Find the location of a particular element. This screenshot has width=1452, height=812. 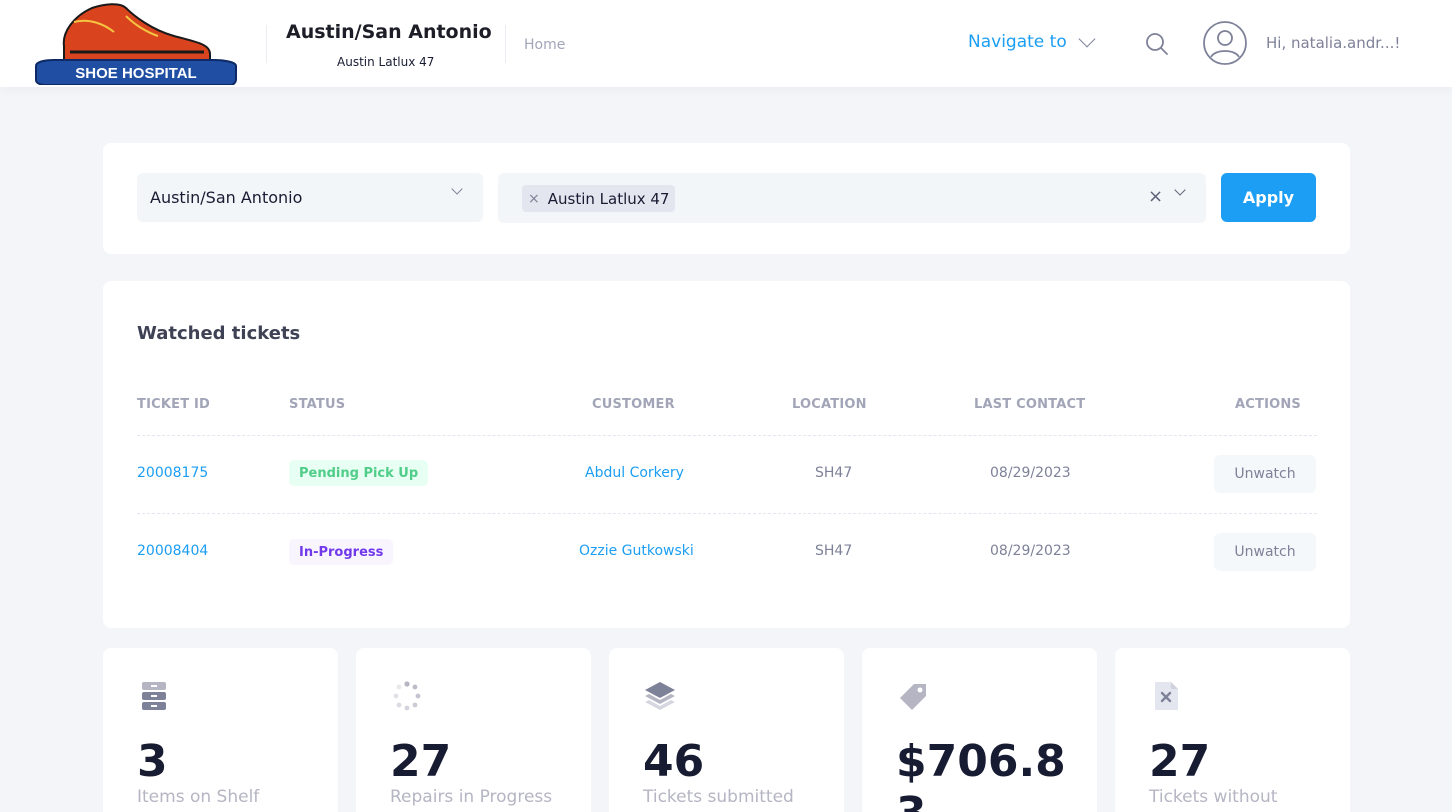

status-badge: Pending Pick Up is located at coordinates (359, 473).